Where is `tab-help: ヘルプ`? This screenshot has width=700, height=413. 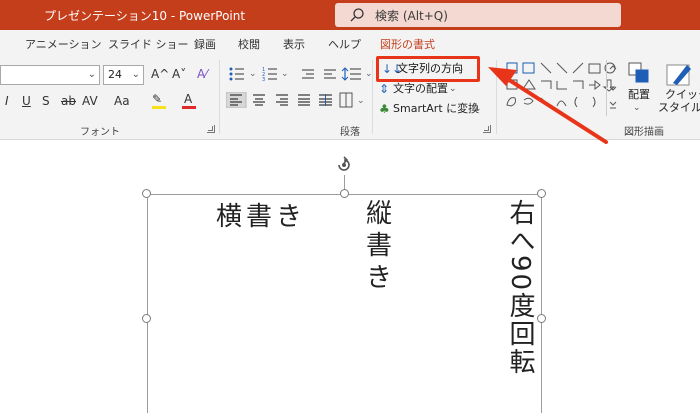 tab-help: ヘルプ is located at coordinates (344, 44).